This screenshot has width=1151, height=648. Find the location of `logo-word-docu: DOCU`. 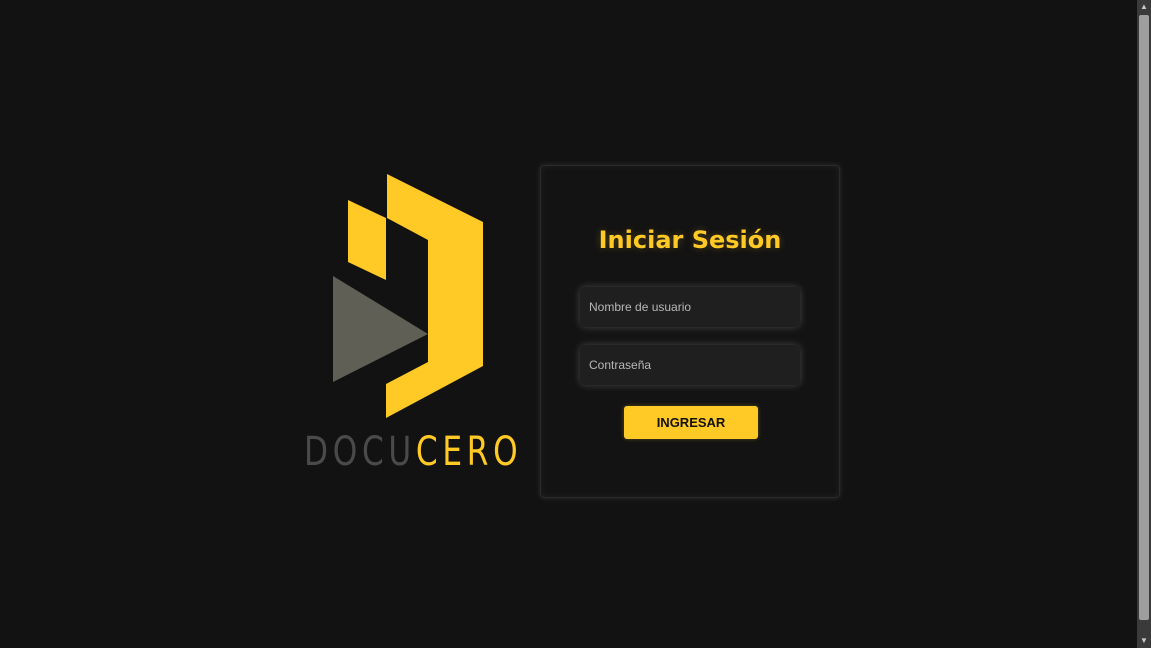

logo-word-docu: DOCU is located at coordinates (360, 452).